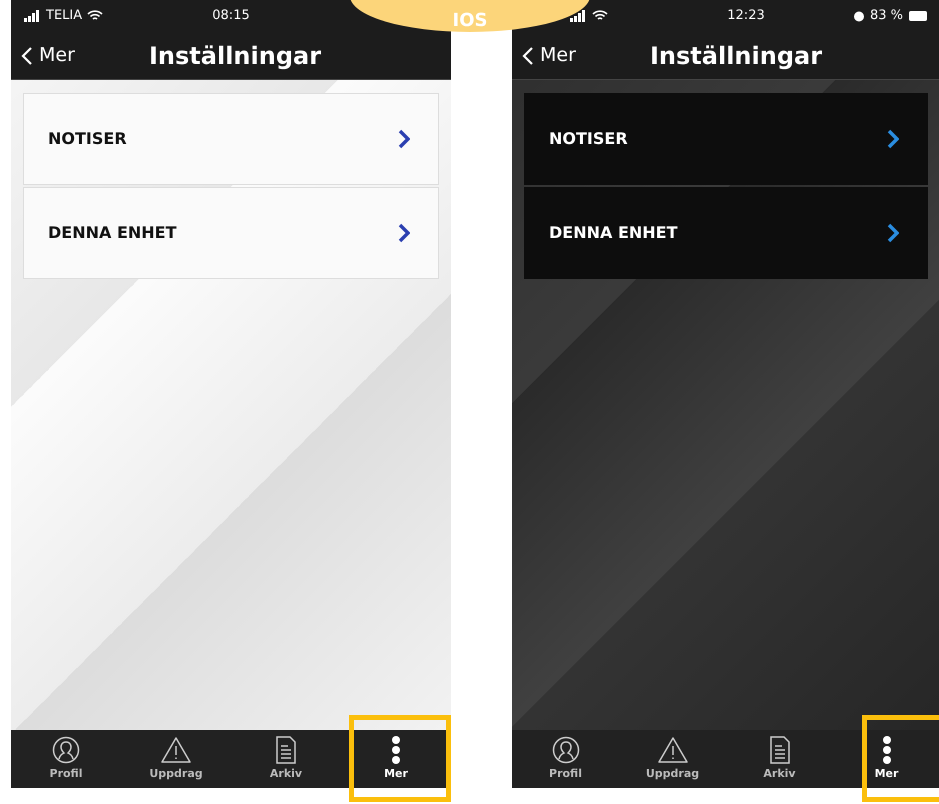  I want to click on battery-percent: 83 %, so click(886, 16).